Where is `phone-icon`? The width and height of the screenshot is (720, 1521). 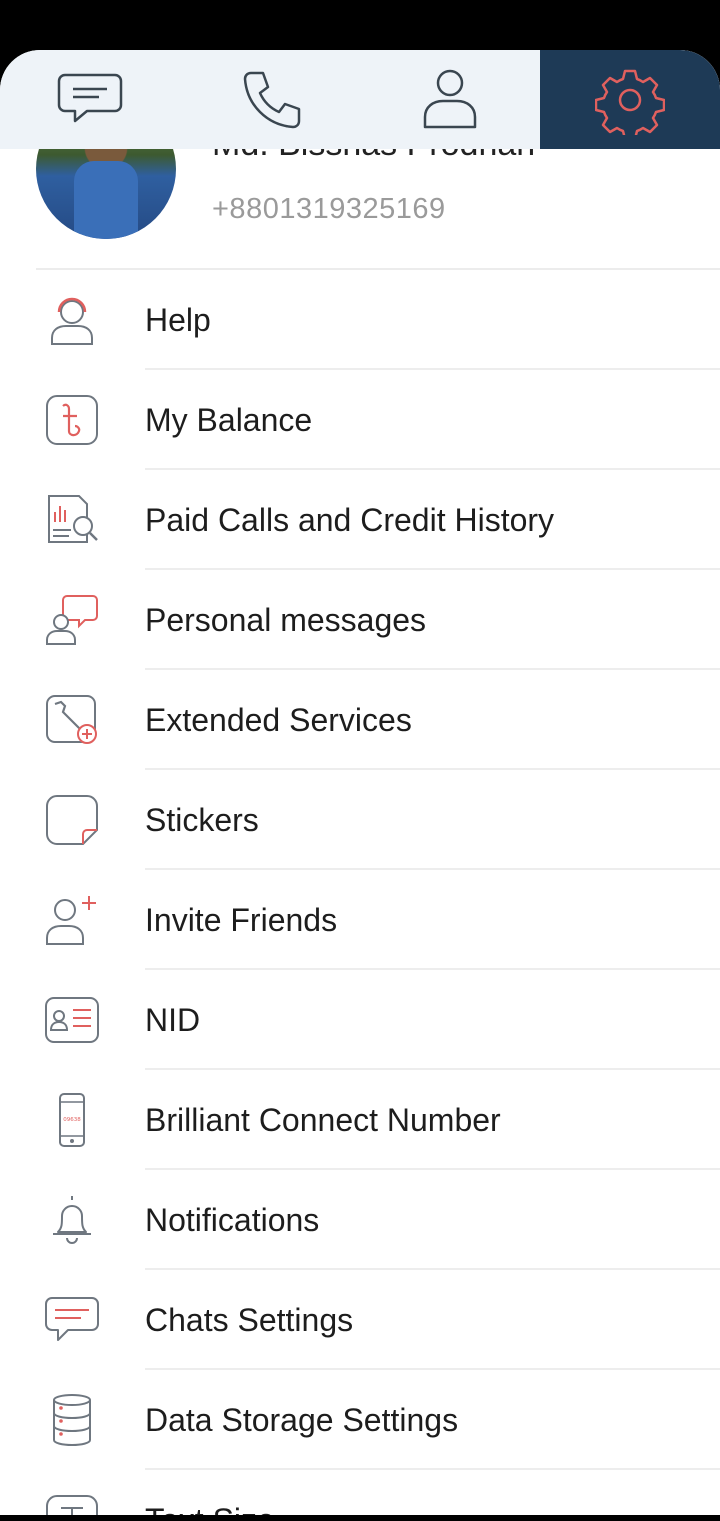 phone-icon is located at coordinates (272, 99).